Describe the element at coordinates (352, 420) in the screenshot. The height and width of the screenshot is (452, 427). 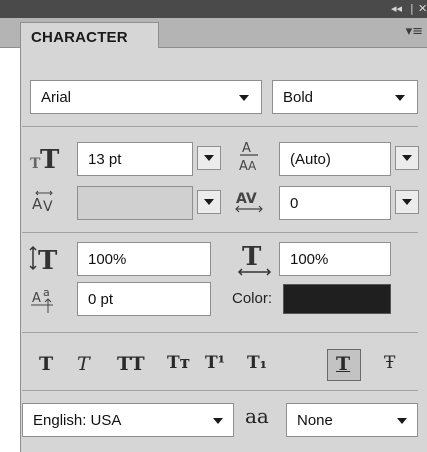
I see `anti-aliasing-select: None` at that location.